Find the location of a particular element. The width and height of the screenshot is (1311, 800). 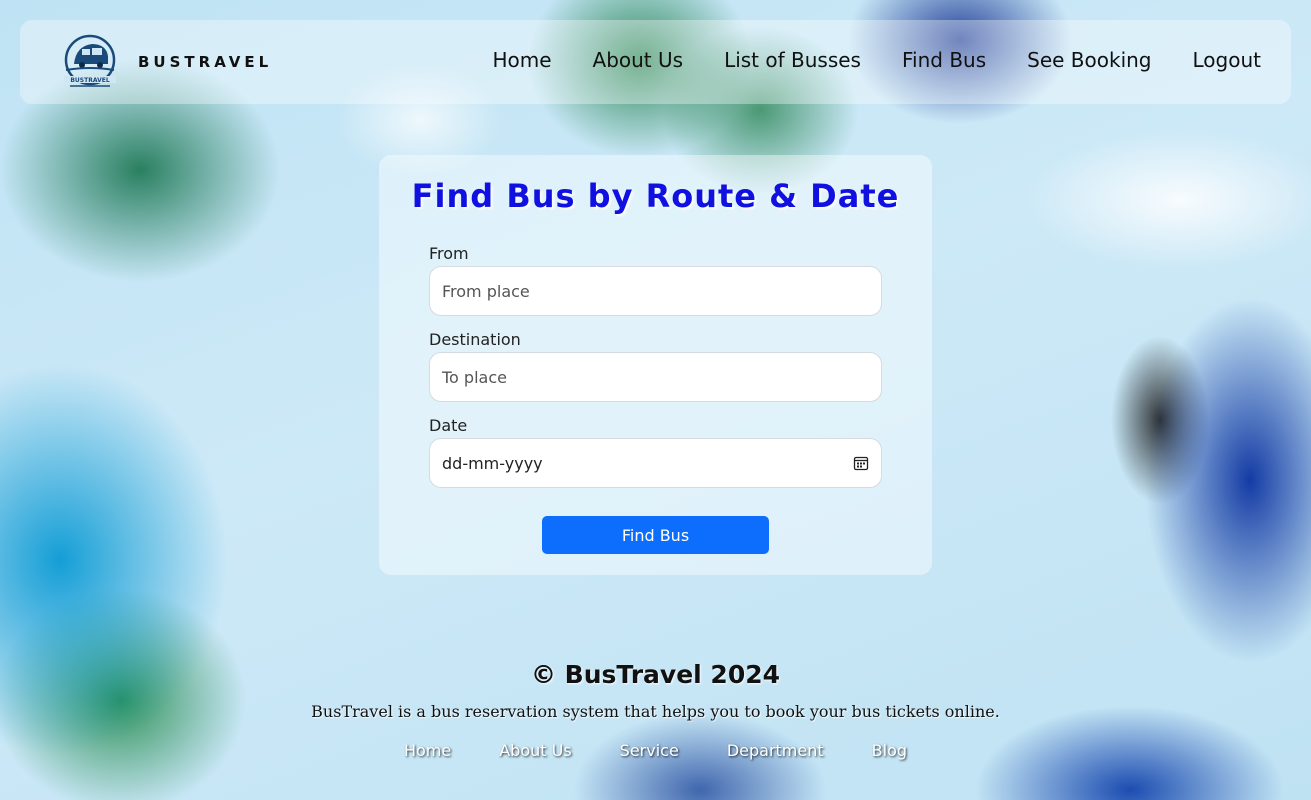

date-label: Date is located at coordinates (448, 425).